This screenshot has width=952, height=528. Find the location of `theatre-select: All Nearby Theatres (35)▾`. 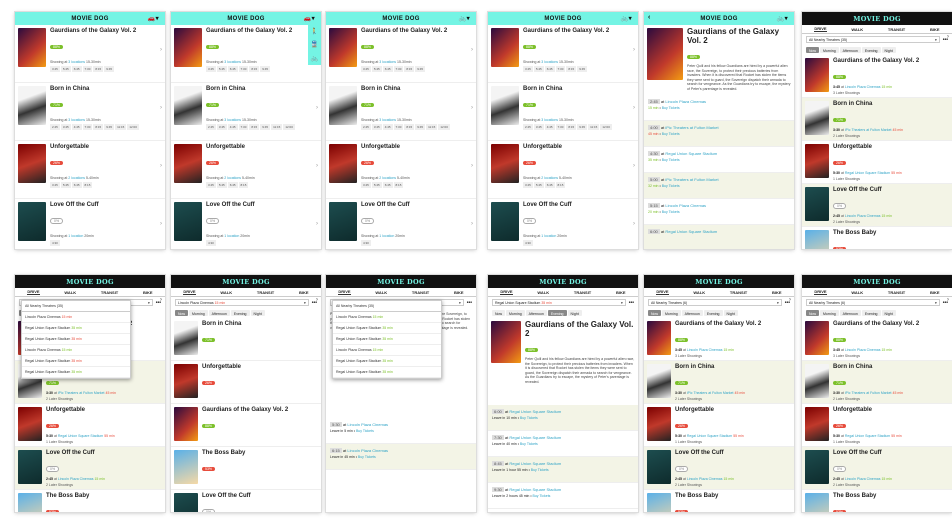

theatre-select: All Nearby Theatres (35)▾ is located at coordinates (873, 39).